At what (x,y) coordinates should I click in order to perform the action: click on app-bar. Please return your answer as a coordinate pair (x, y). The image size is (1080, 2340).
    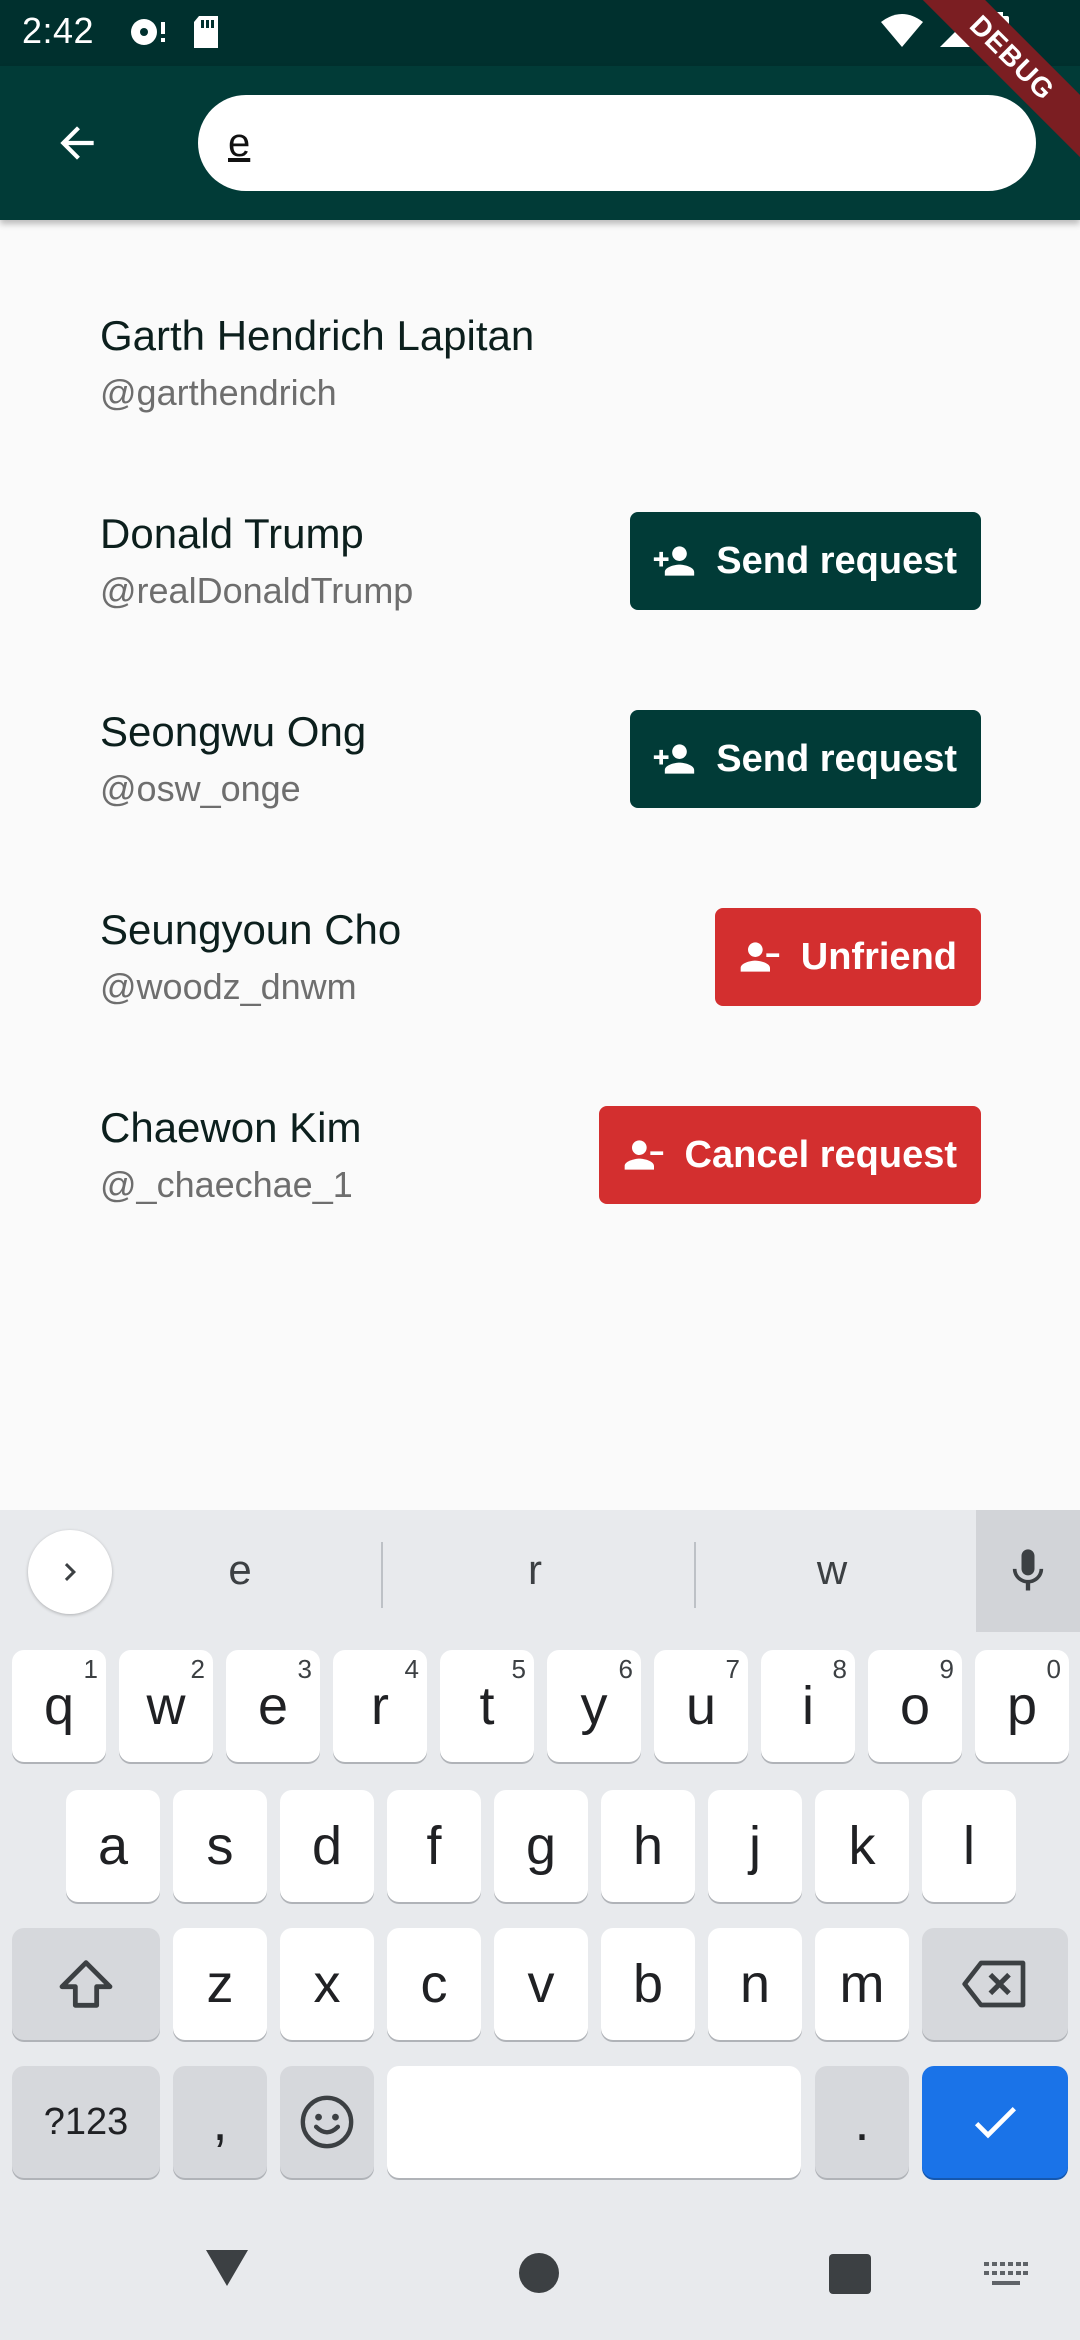
    Looking at the image, I should click on (540, 143).